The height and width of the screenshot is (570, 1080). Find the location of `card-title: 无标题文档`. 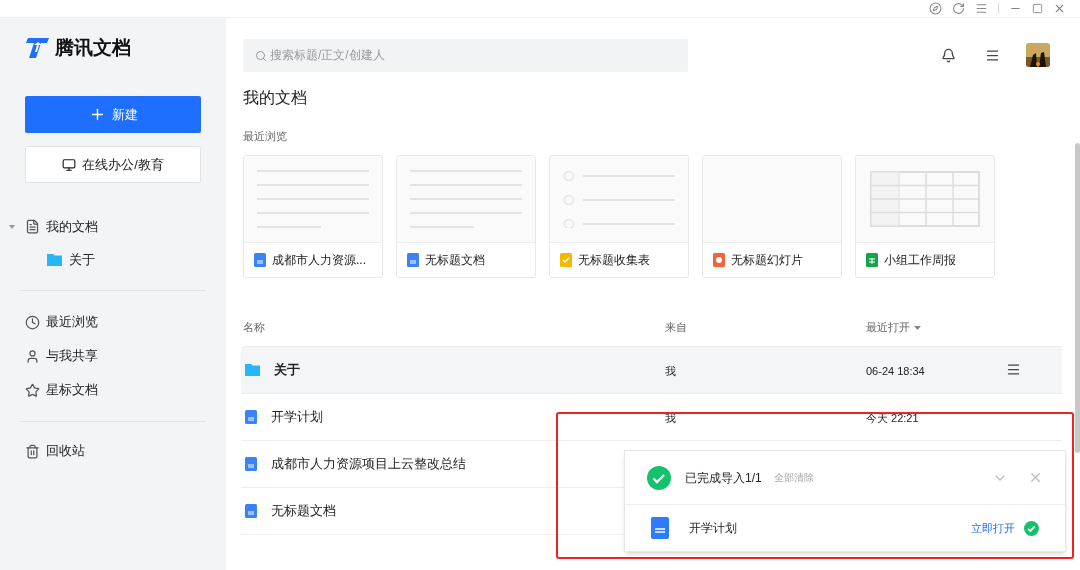

card-title: 无标题文档 is located at coordinates (455, 260).